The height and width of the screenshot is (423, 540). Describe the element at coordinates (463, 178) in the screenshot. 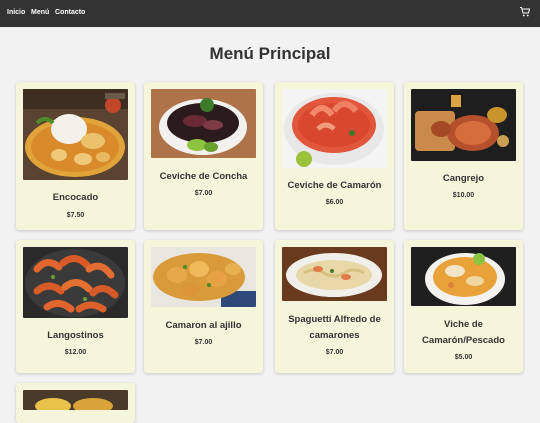

I see `dish-name: Cangrejo` at that location.